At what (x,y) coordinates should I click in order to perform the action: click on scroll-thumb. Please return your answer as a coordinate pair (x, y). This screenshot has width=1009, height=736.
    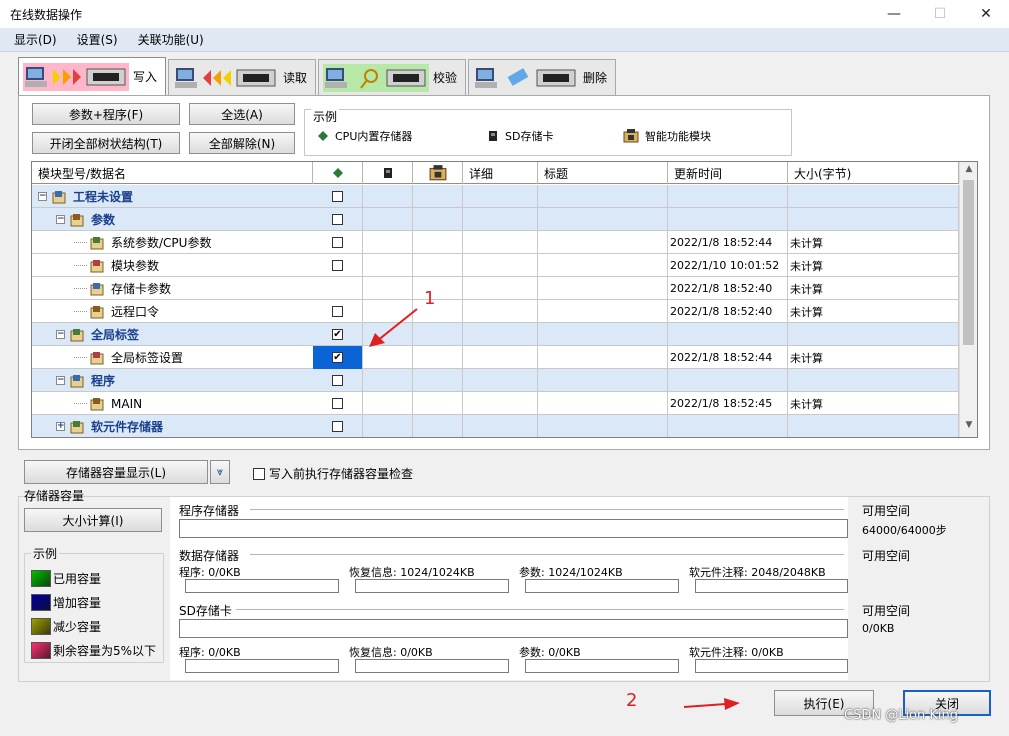
    Looking at the image, I should click on (968, 262).